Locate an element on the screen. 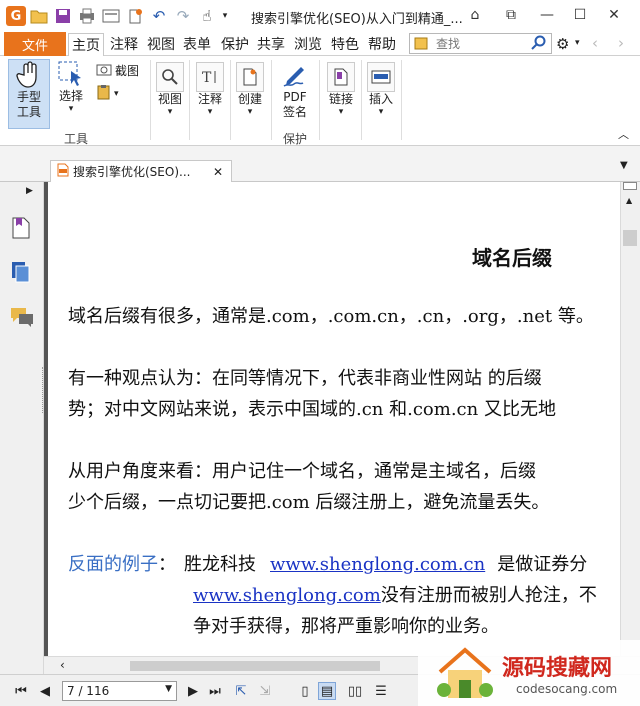 The height and width of the screenshot is (706, 640). hand-tool-button: 手型 工具 is located at coordinates (29, 94).